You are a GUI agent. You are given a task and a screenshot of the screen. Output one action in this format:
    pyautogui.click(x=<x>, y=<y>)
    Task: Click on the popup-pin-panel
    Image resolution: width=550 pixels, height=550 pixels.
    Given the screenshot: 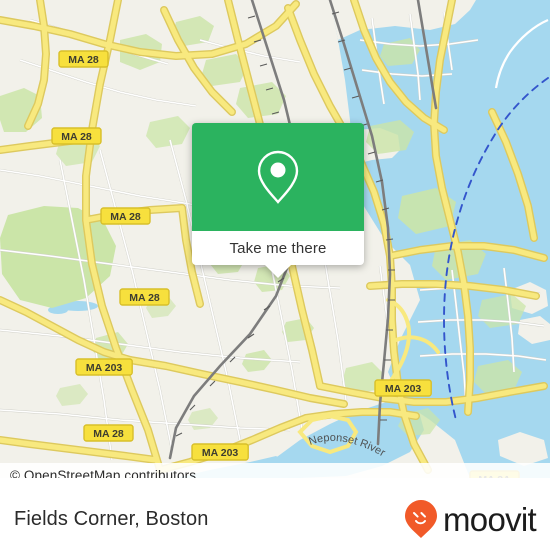 What is the action you would take?
    pyautogui.click(x=278, y=177)
    